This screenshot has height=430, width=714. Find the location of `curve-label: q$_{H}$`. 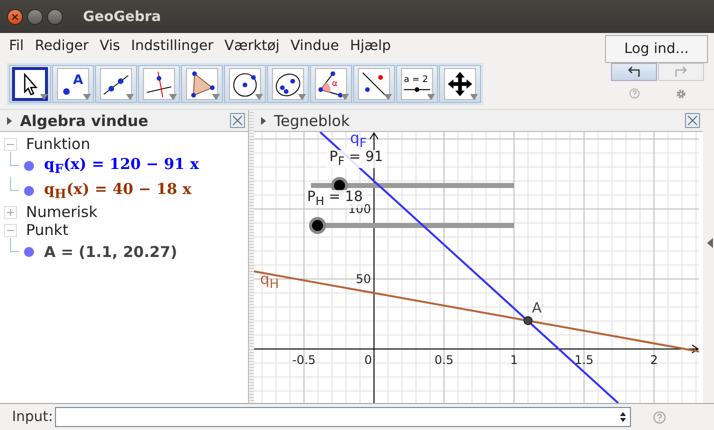

curve-label: q$_{H}$ is located at coordinates (269, 281).